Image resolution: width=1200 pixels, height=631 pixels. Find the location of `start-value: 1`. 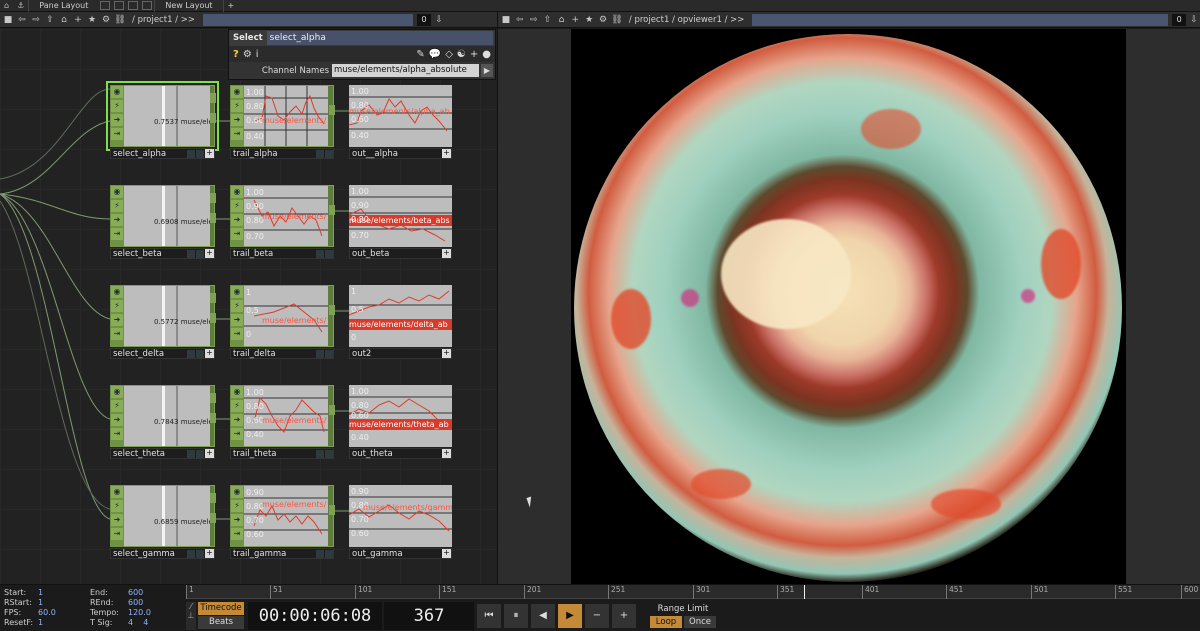

start-value: 1 is located at coordinates (64, 593).